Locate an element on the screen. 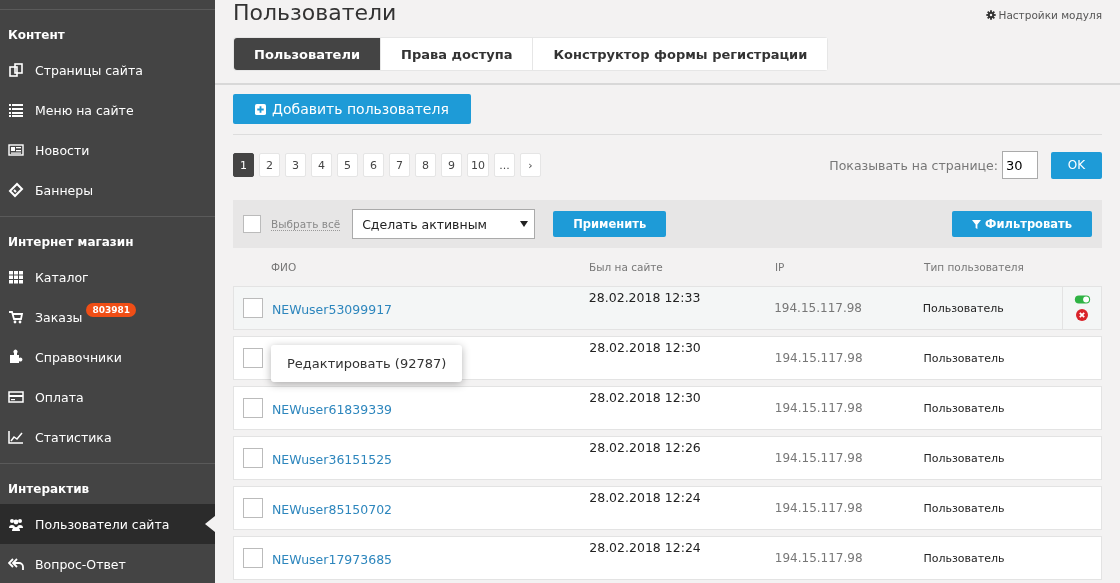 The height and width of the screenshot is (583, 1120). sidebar-item: Статистика is located at coordinates (107, 437).